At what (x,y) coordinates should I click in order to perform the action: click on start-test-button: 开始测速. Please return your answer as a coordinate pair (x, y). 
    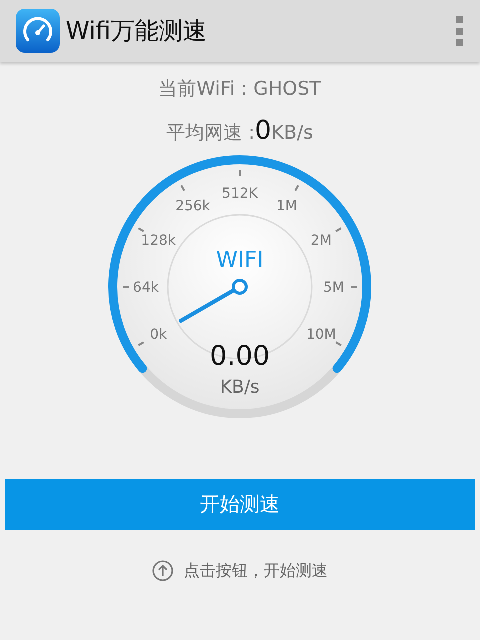
    Looking at the image, I should click on (240, 504).